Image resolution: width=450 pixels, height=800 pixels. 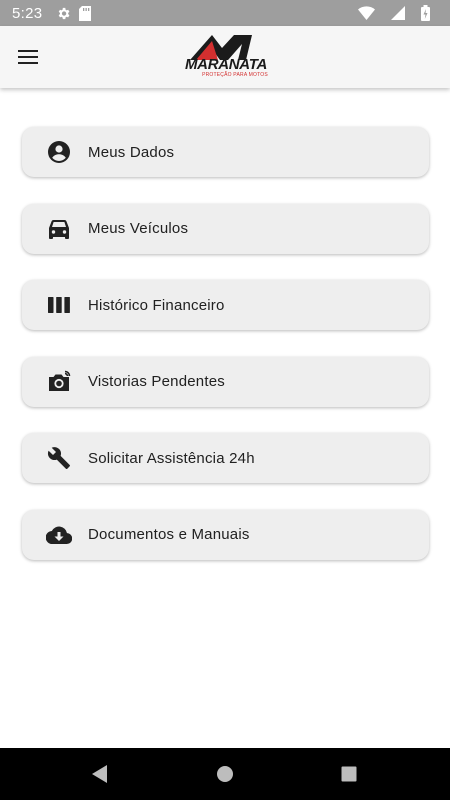 I want to click on menu-item-label: Solicitar Assistência 24h, so click(x=171, y=458).